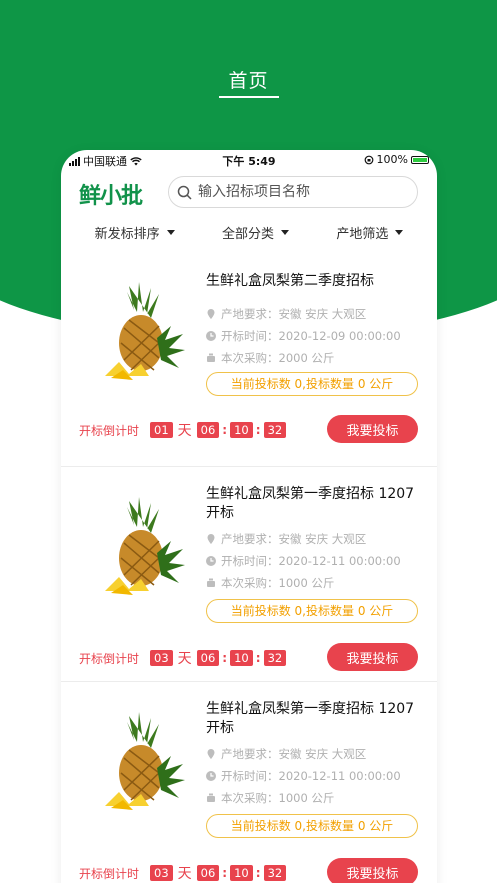  What do you see at coordinates (111, 196) in the screenshot?
I see `app-logo: 鲜小批` at bounding box center [111, 196].